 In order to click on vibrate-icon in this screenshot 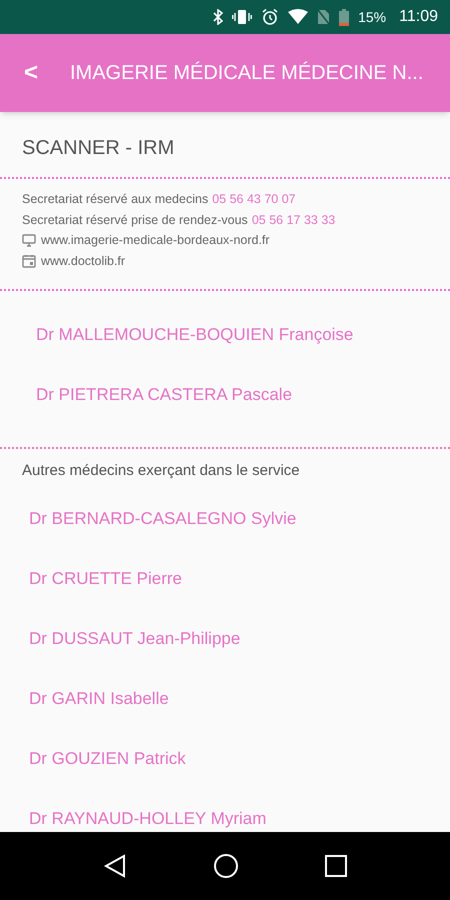, I will do `click(242, 17)`.